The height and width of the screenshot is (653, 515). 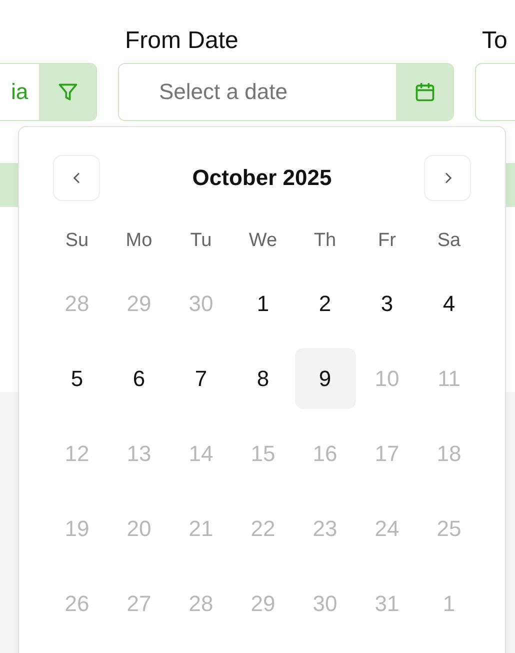 What do you see at coordinates (263, 378) in the screenshot?
I see `calendar-day: 8` at bounding box center [263, 378].